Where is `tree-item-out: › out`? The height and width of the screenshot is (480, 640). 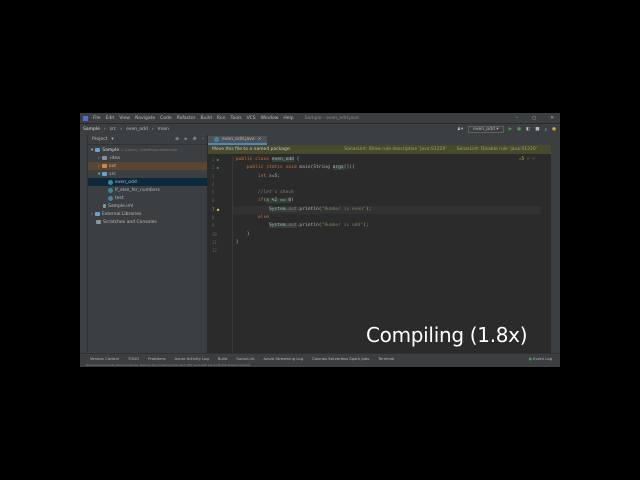 tree-item-out: › out is located at coordinates (147, 166).